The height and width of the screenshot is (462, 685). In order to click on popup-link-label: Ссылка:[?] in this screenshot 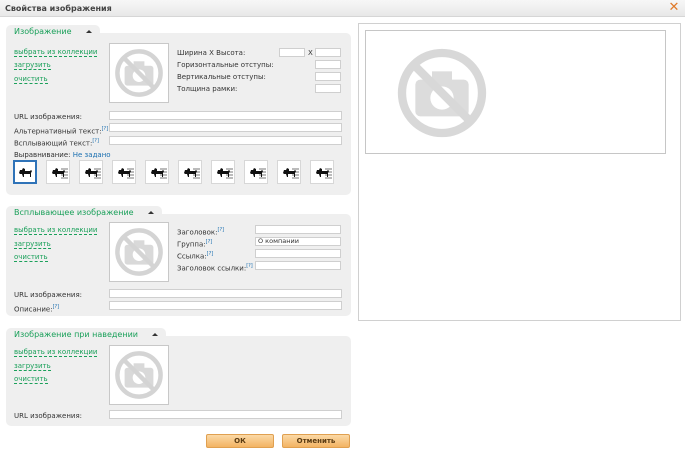, I will do `click(195, 256)`.